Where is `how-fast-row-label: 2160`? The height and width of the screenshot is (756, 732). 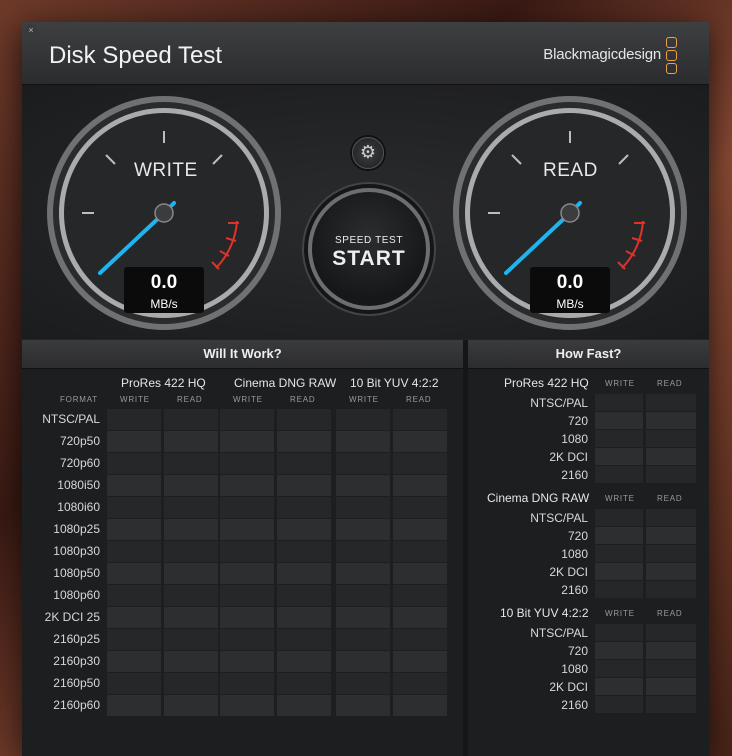
how-fast-row-label: 2160 is located at coordinates (574, 475).